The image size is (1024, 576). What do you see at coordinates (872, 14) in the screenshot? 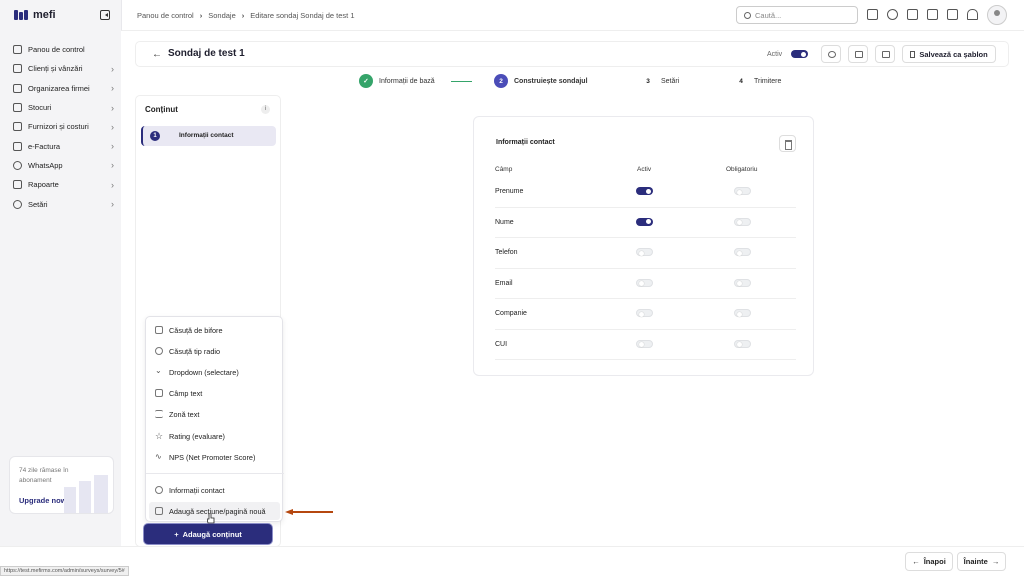
I see `add-icon` at bounding box center [872, 14].